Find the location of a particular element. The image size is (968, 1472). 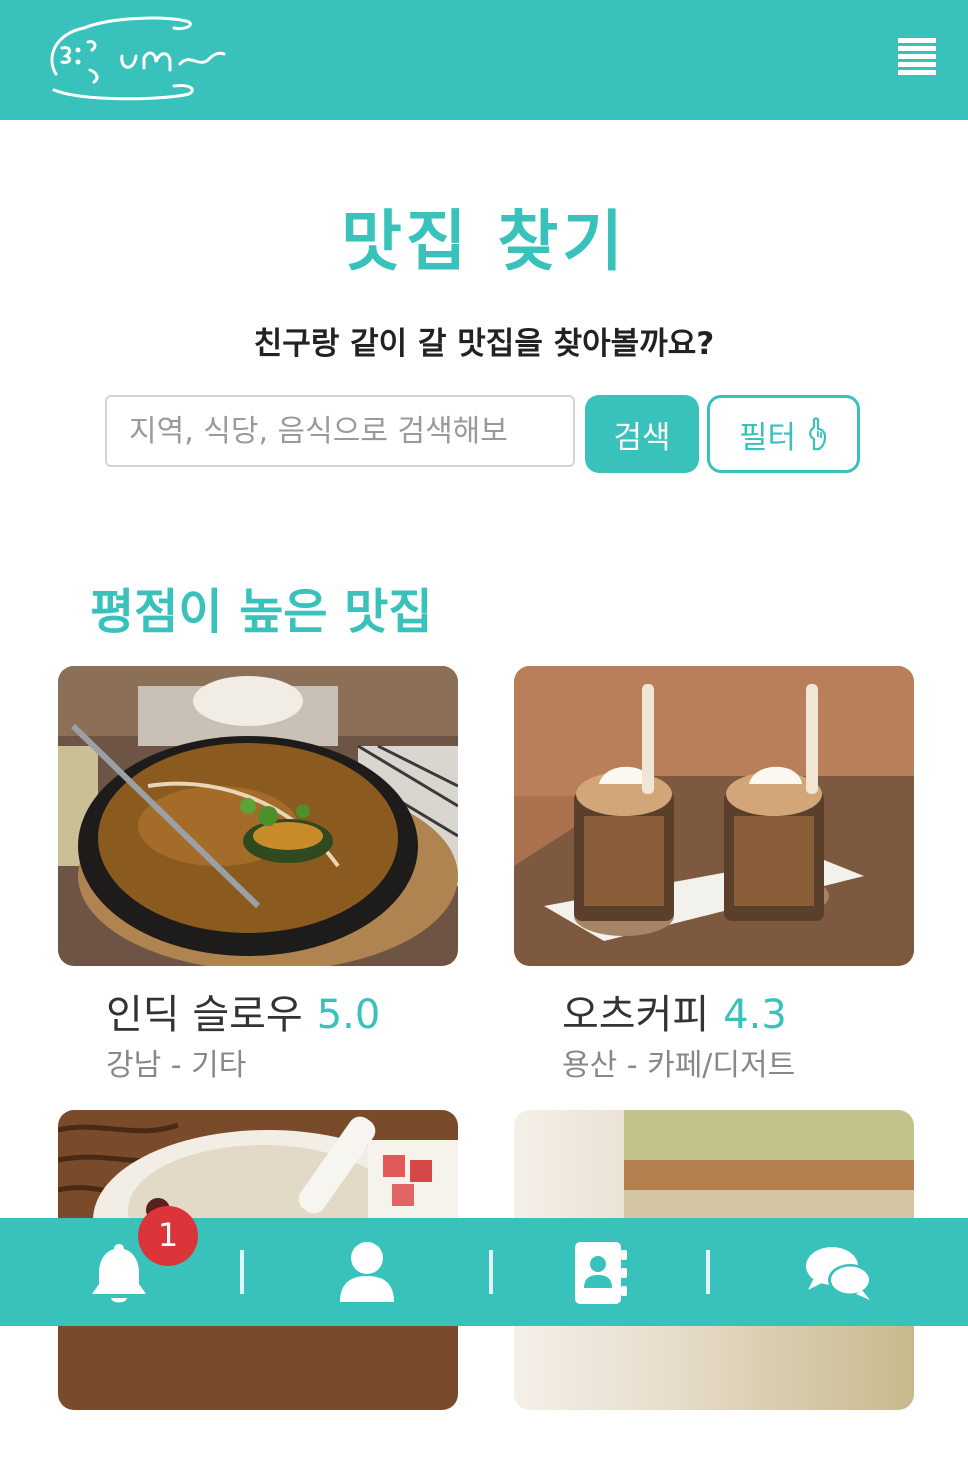

restaurant-card: 인딕 슬로우 5.0 강남 - 기타 is located at coordinates (258, 874).